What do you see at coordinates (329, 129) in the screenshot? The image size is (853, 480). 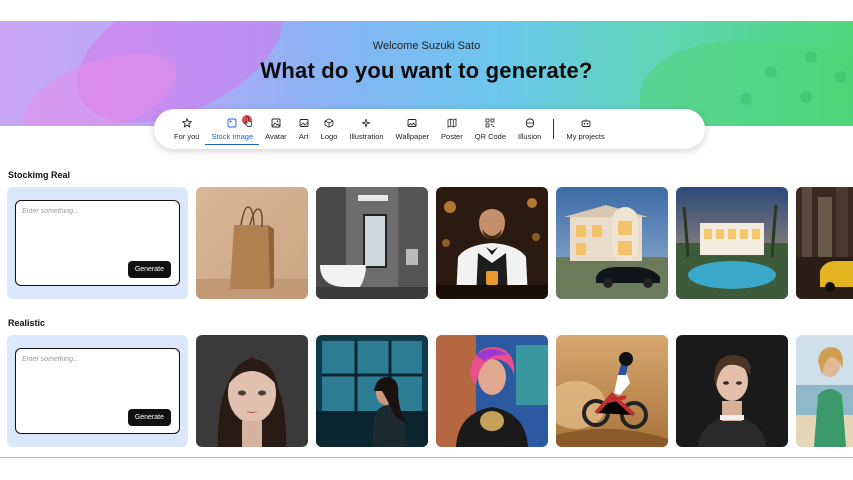 I see `nav-item-logo: Logo` at bounding box center [329, 129].